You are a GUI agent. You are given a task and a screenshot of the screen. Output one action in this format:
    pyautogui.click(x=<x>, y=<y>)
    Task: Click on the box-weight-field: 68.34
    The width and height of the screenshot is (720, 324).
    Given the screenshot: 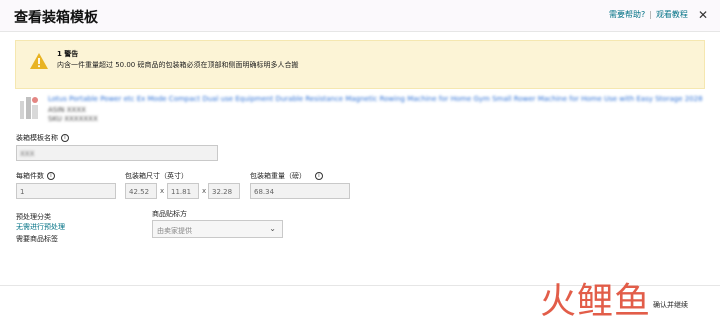 What is the action you would take?
    pyautogui.click(x=300, y=191)
    